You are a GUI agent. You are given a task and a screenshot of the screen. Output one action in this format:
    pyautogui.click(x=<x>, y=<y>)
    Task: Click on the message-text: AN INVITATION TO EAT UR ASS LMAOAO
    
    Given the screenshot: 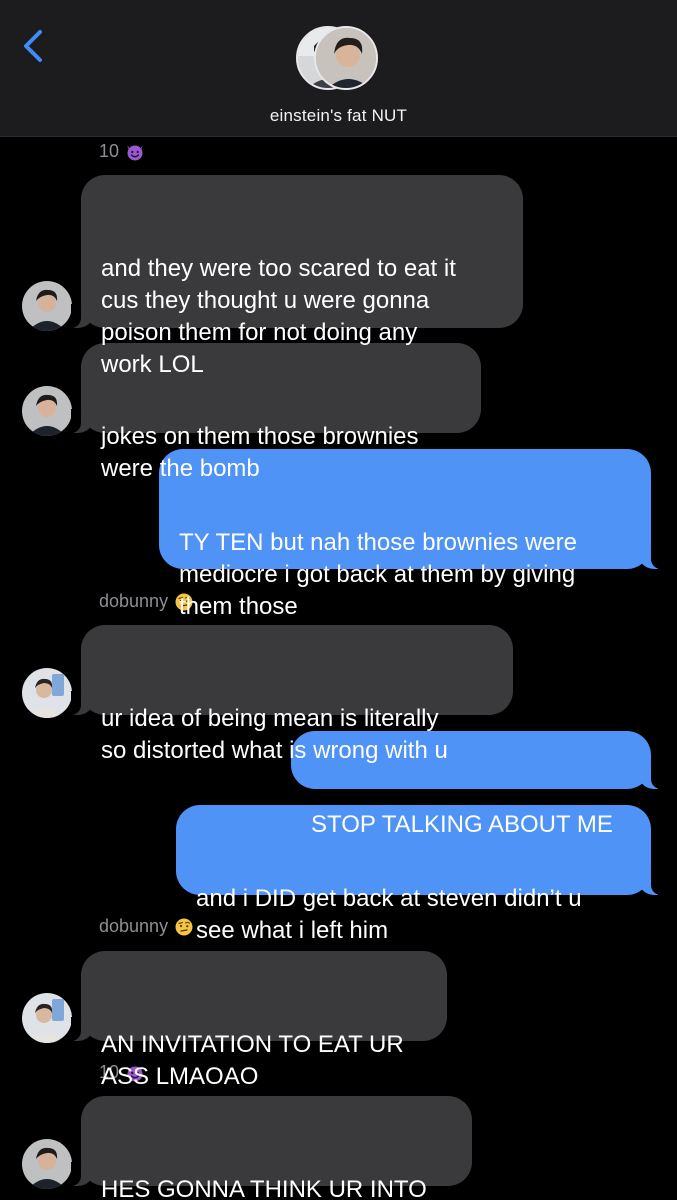 What is the action you would take?
    pyautogui.click(x=252, y=1060)
    